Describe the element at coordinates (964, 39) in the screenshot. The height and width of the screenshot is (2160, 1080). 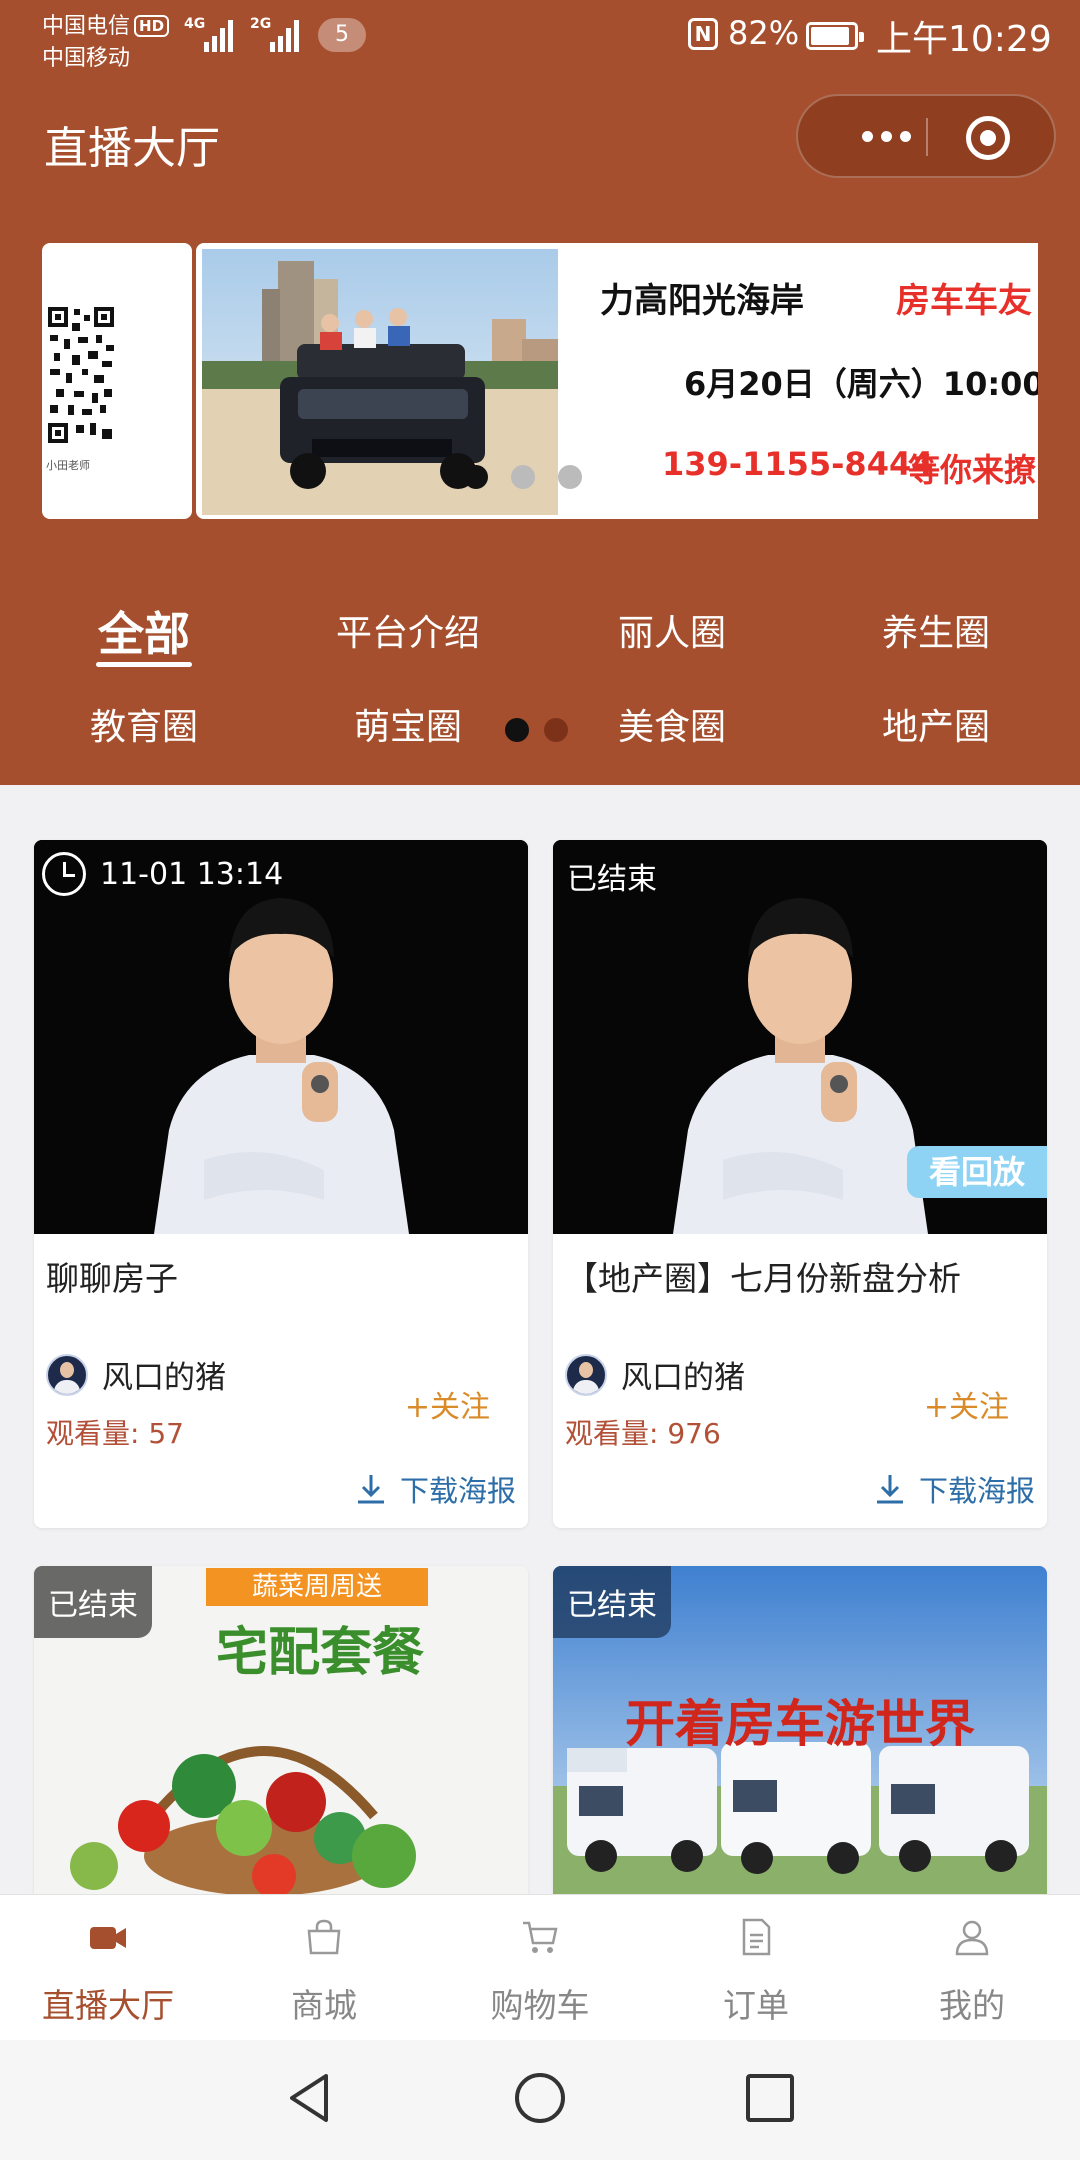
I see `status-time: 上午10:29` at that location.